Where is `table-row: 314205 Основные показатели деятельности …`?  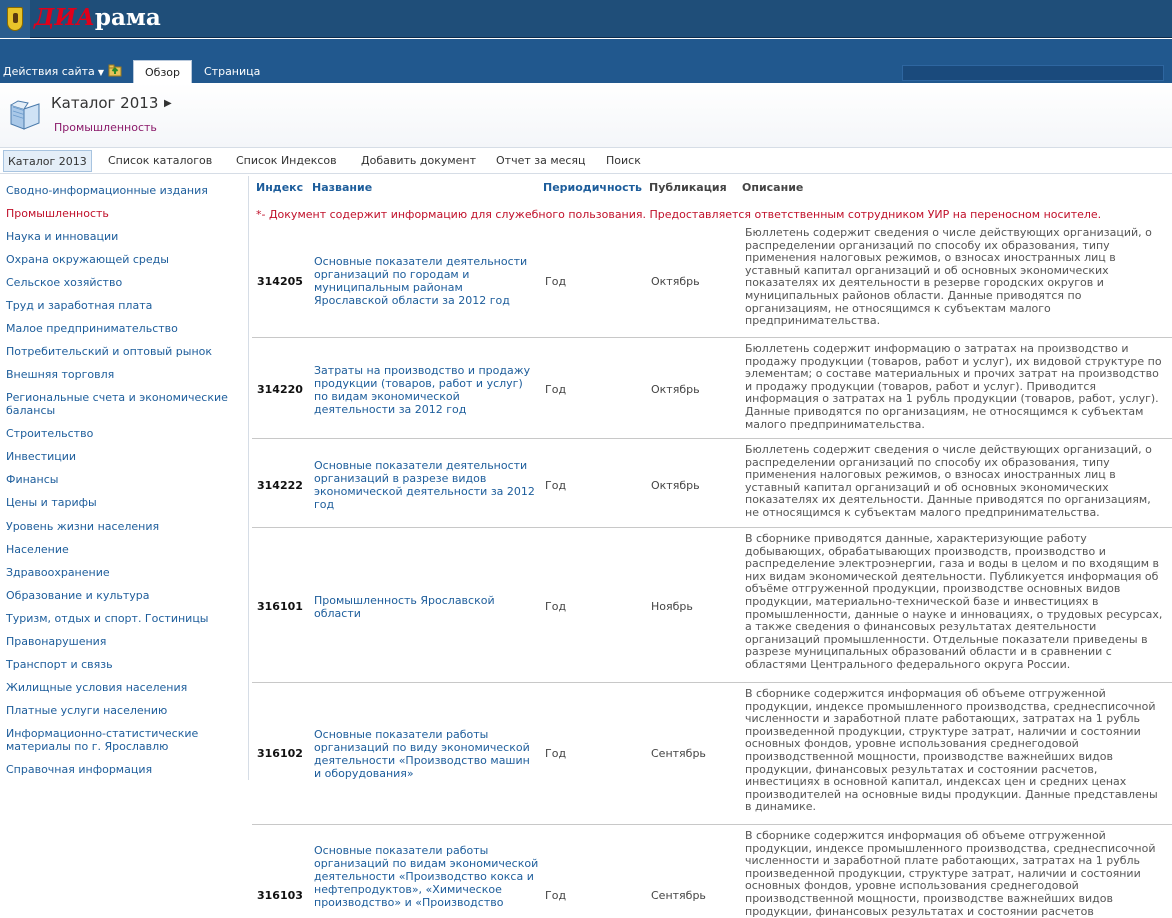 table-row: 314205 Основные показатели деятельности … is located at coordinates (712, 281).